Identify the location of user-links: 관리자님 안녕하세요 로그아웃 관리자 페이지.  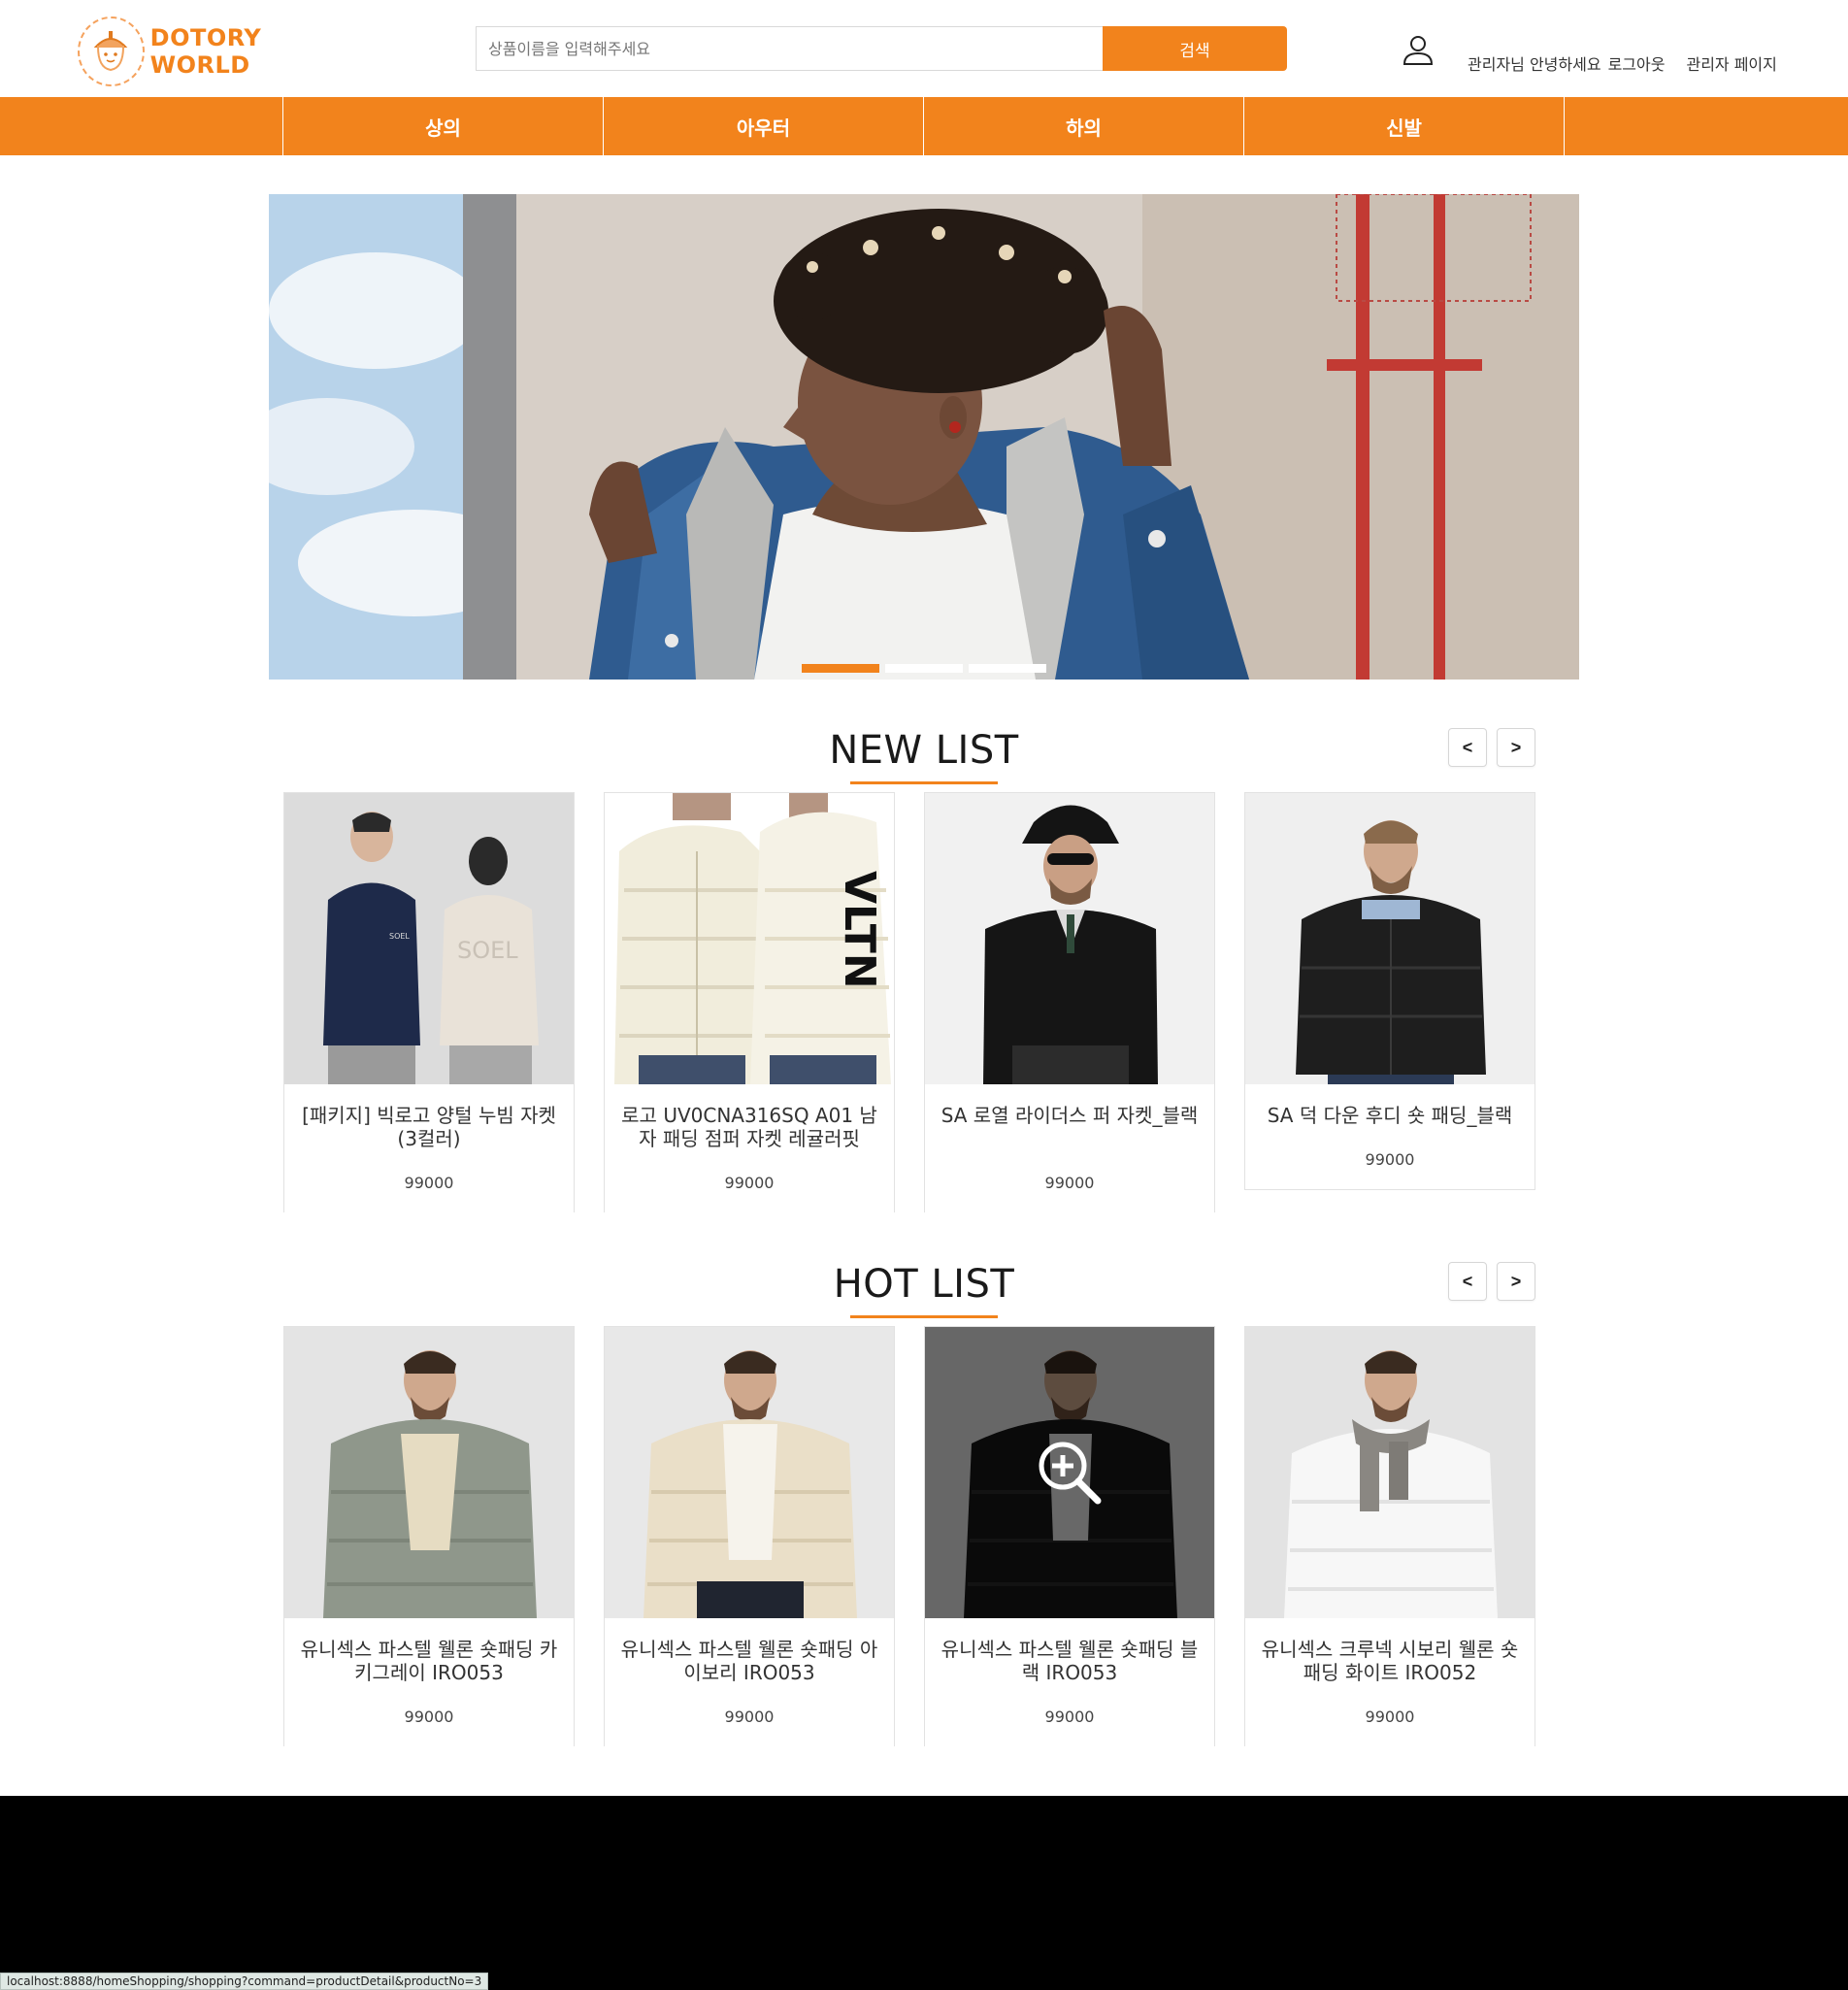
(1622, 63).